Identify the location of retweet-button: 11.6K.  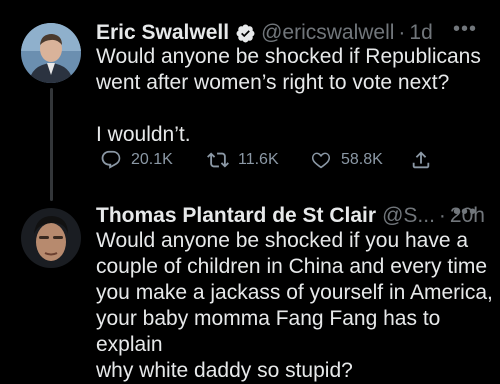
(258, 160).